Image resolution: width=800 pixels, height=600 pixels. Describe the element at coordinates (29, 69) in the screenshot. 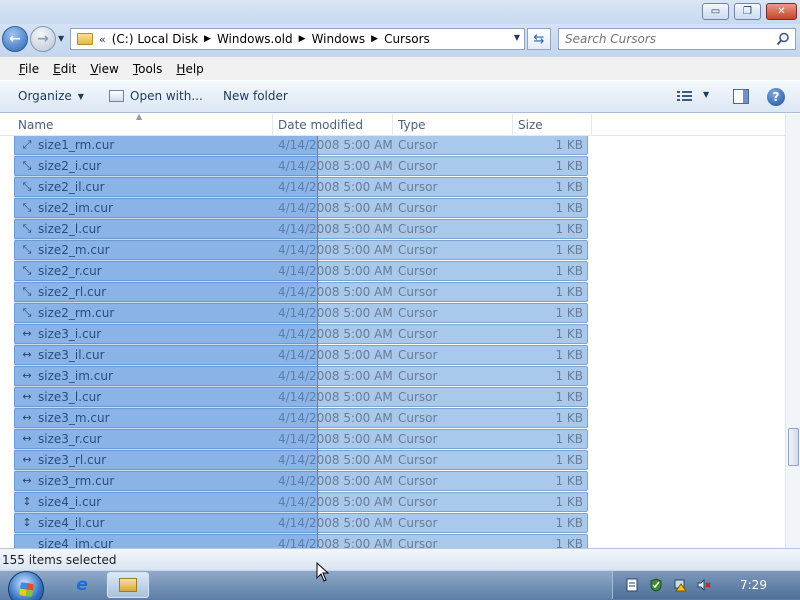

I see `menu-file: File` at that location.